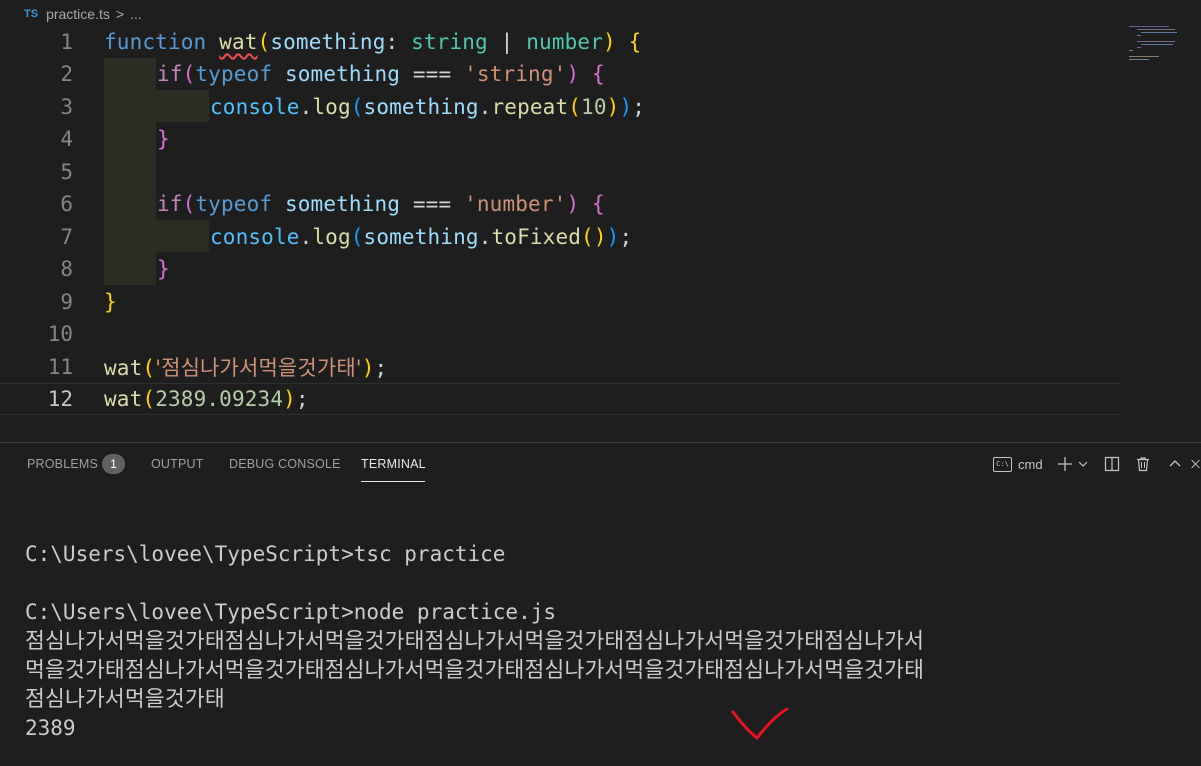 The width and height of the screenshot is (1201, 766). Describe the element at coordinates (66, 107) in the screenshot. I see `line-number: 3` at that location.